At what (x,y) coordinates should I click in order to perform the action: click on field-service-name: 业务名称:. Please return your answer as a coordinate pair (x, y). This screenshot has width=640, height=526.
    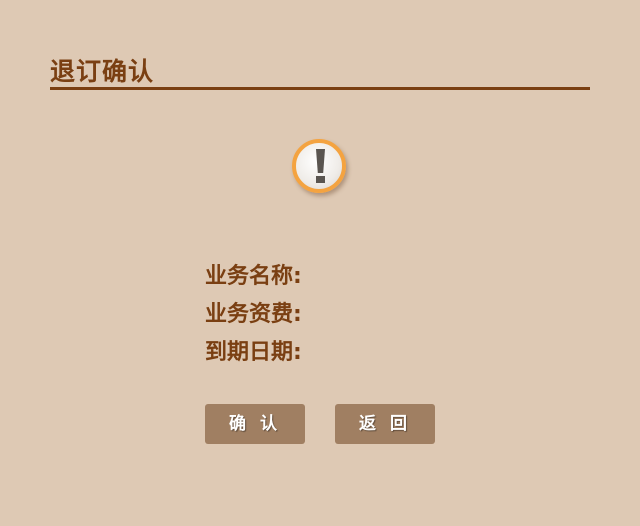
    Looking at the image, I should click on (253, 281).